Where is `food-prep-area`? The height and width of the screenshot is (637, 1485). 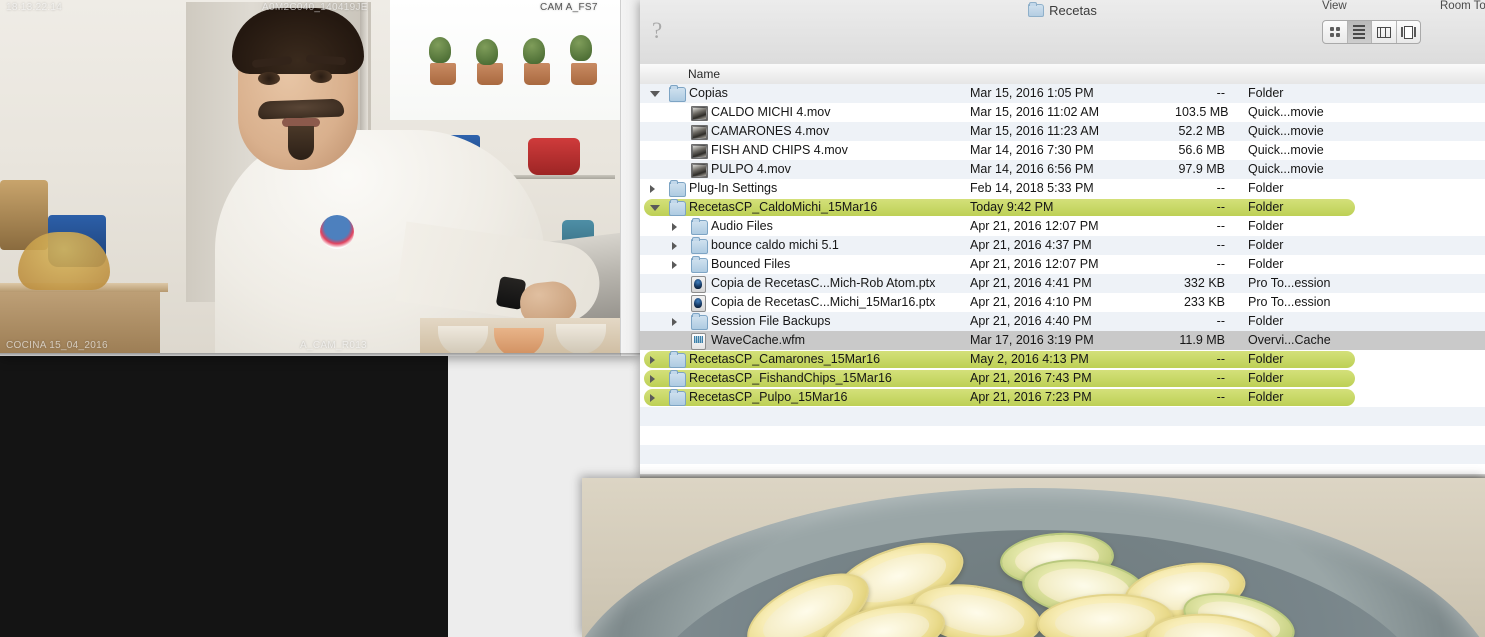
food-prep-area is located at coordinates (520, 335).